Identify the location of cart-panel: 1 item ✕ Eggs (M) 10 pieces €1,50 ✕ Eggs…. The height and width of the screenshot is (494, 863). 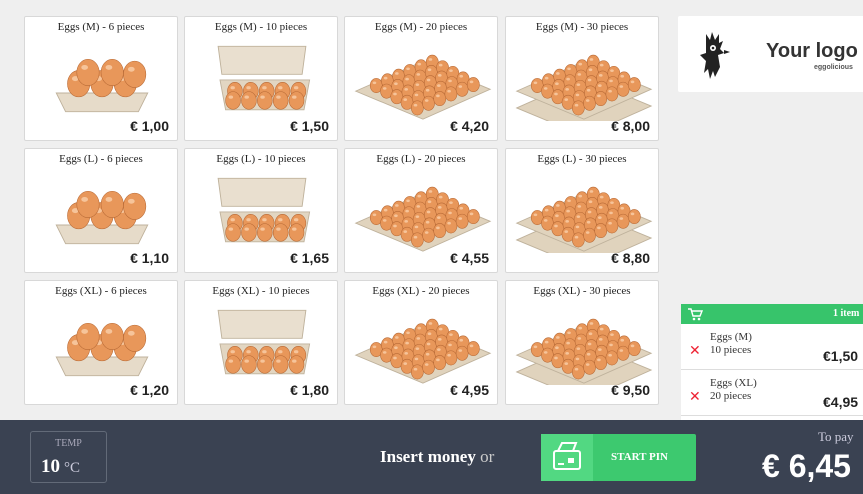
(772, 362).